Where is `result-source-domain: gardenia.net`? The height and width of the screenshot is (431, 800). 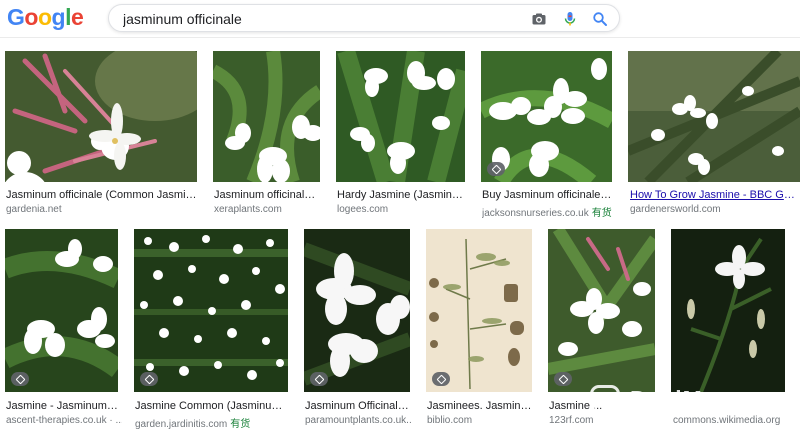 result-source-domain: gardenia.net is located at coordinates (34, 209).